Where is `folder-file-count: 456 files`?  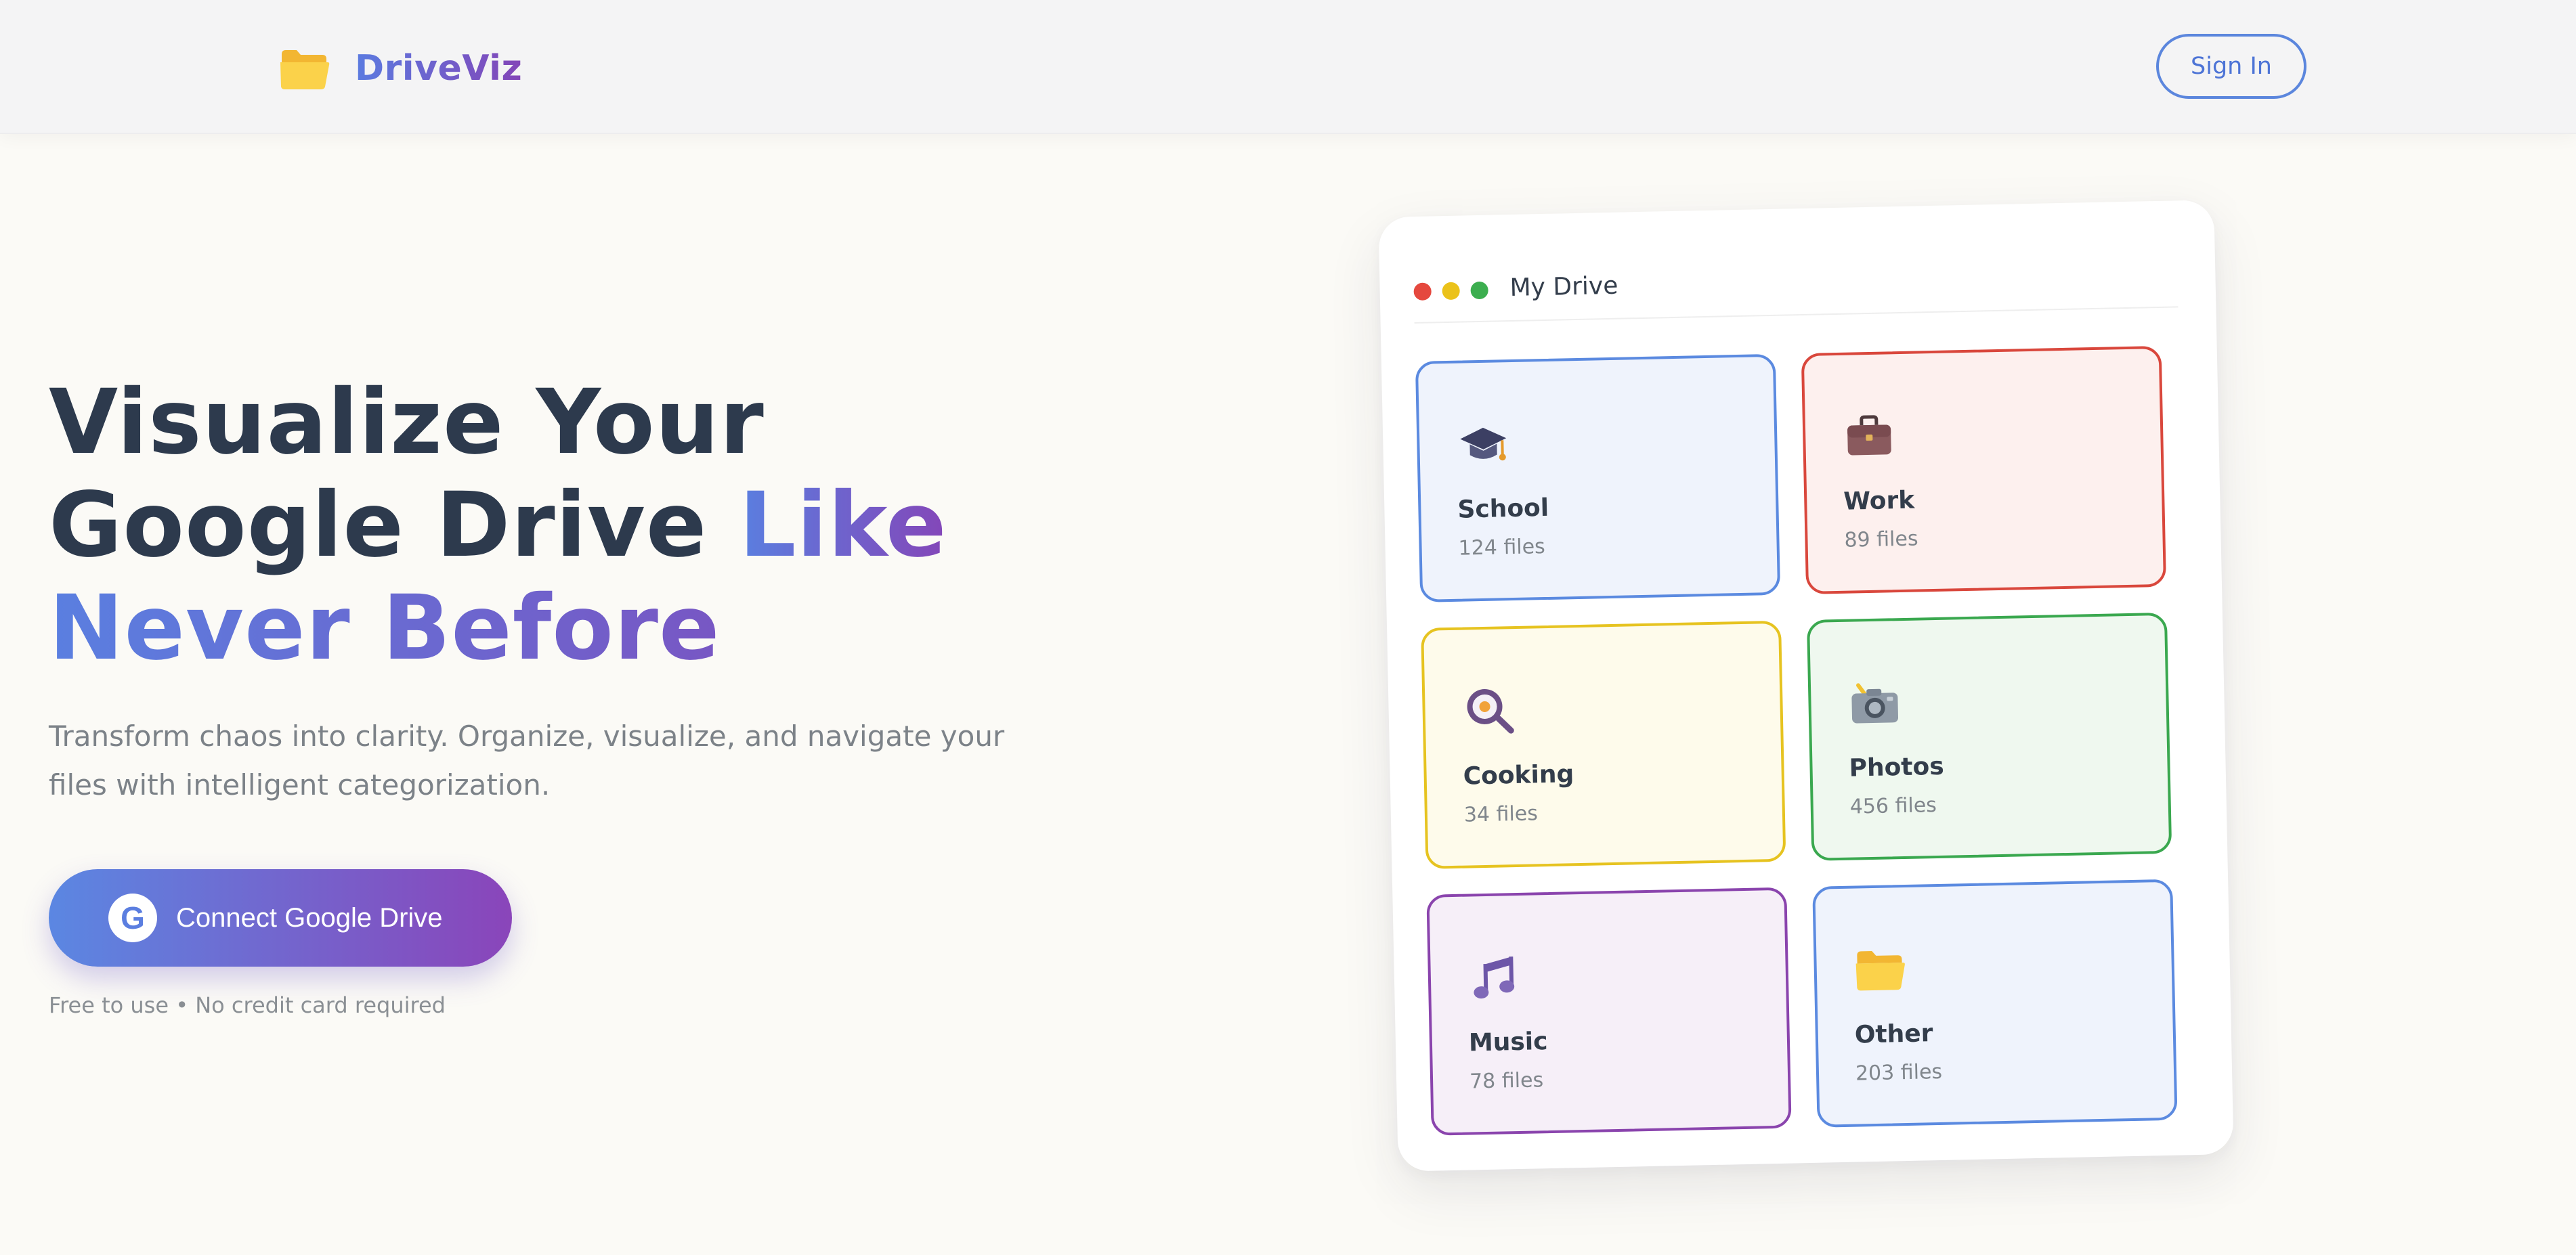 folder-file-count: 456 files is located at coordinates (1893, 806).